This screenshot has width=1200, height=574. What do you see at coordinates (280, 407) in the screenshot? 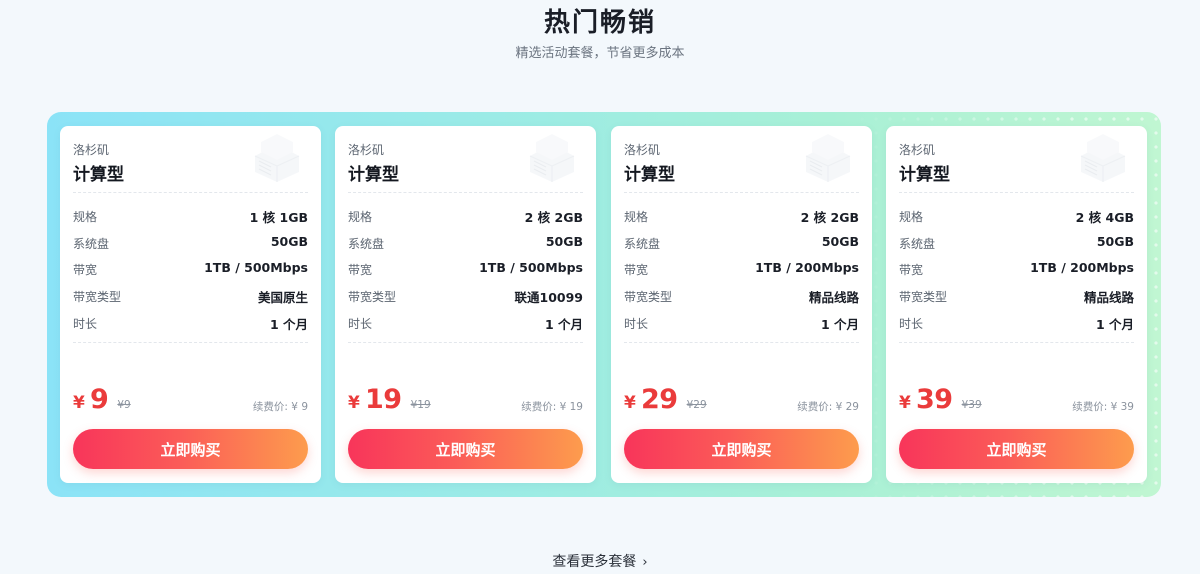
I see `renewal-price: 续费价: ¥ 9` at bounding box center [280, 407].